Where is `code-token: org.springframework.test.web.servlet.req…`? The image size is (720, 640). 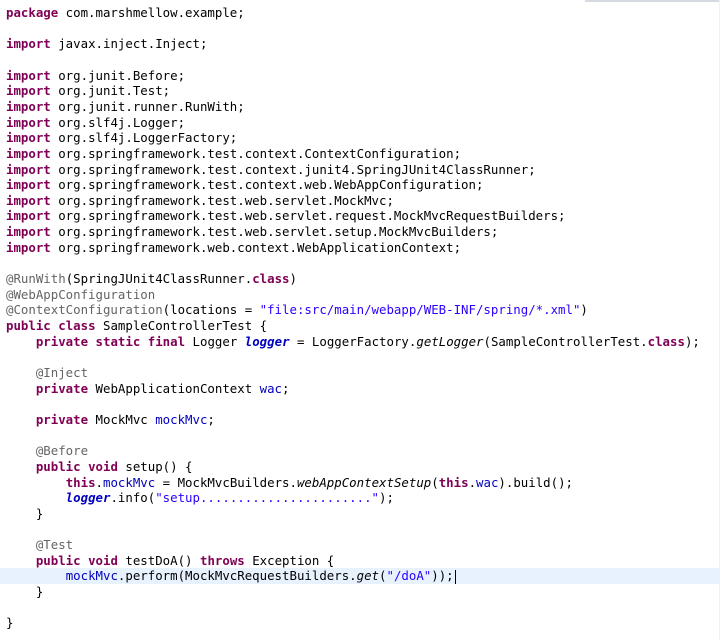 code-token: org.springframework.test.web.servlet.req… is located at coordinates (308, 216).